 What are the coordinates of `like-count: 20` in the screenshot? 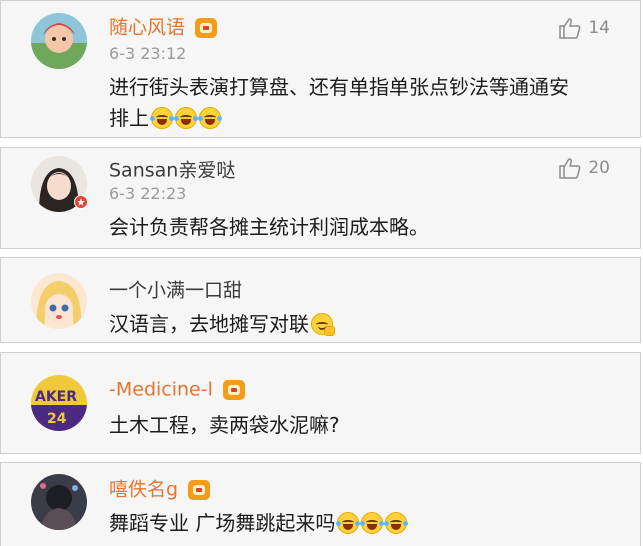 It's located at (599, 168).